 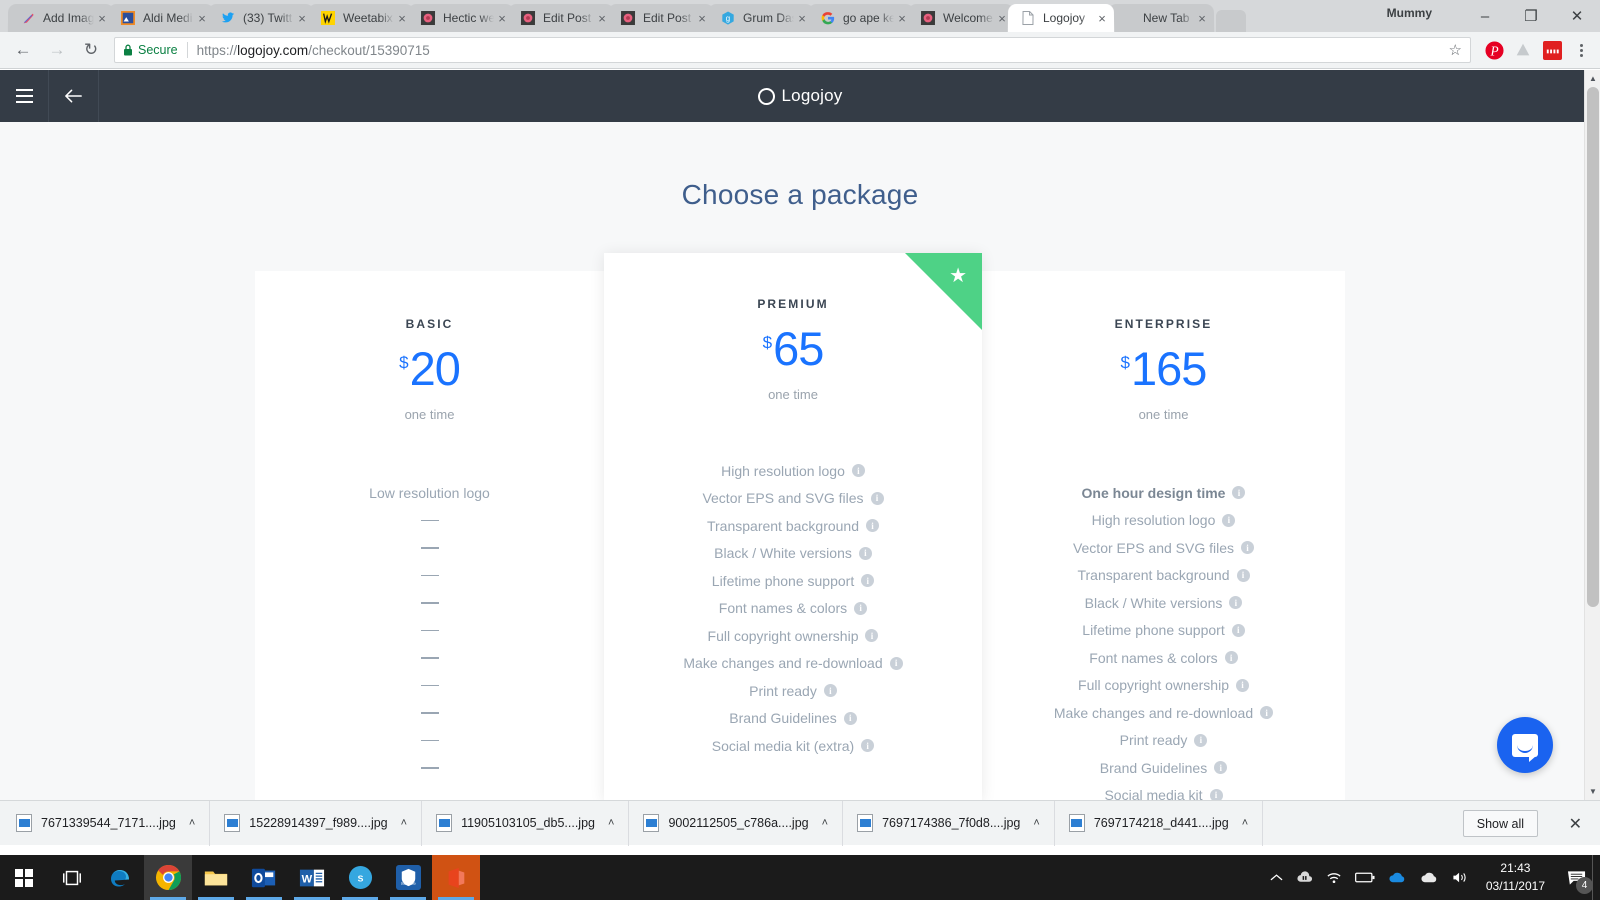 I want to click on skype-icon: S, so click(x=360, y=877).